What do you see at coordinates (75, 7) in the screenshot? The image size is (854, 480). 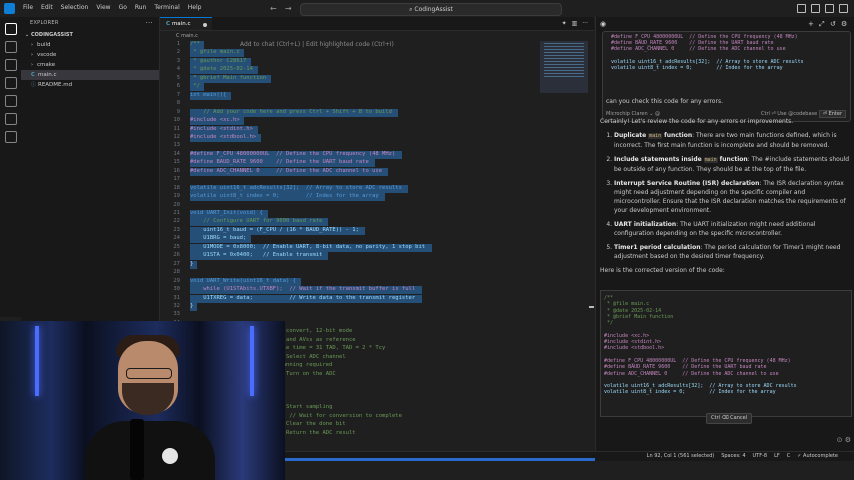 I see `menu-selection: Selection` at bounding box center [75, 7].